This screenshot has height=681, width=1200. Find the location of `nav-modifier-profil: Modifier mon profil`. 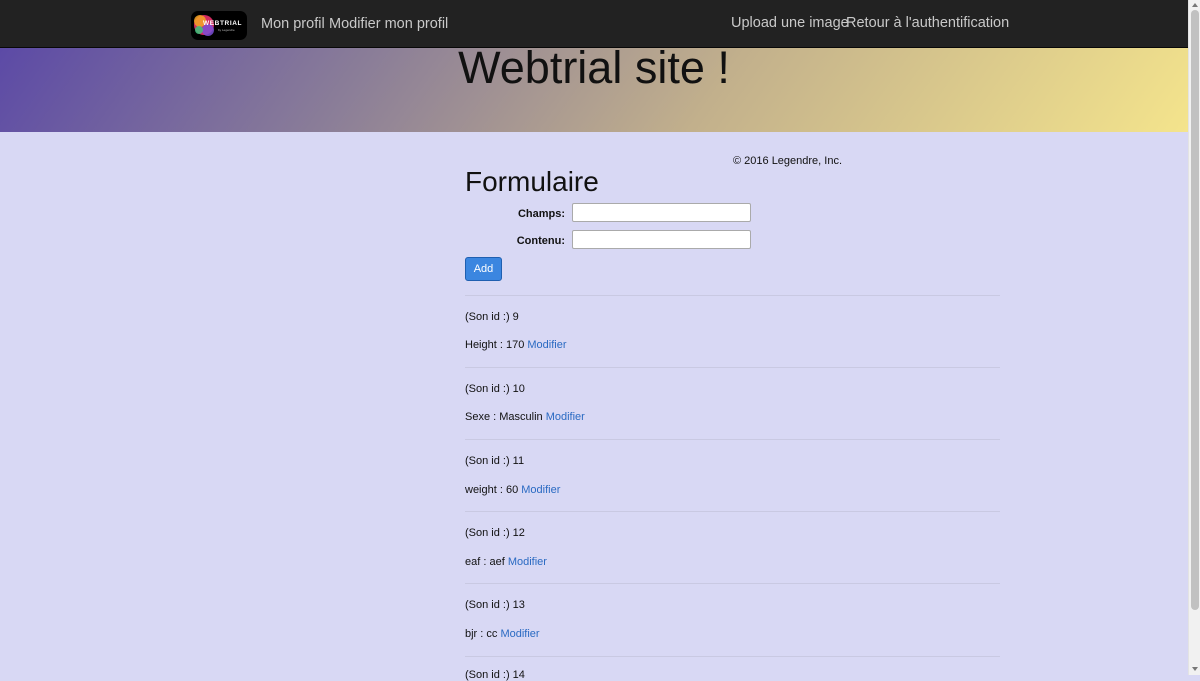

nav-modifier-profil: Modifier mon profil is located at coordinates (388, 24).